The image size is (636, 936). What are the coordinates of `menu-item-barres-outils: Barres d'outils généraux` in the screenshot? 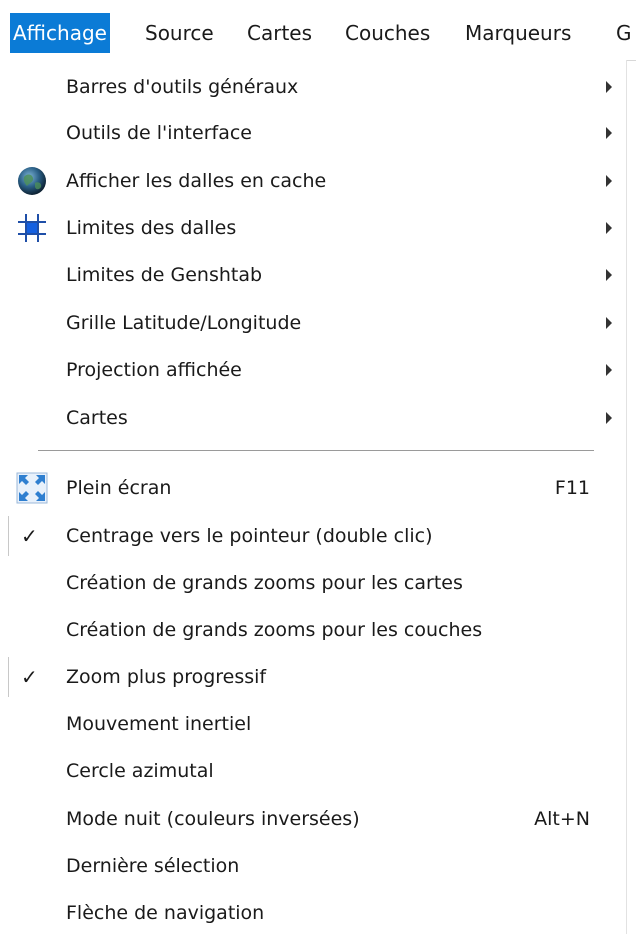 It's located at (313, 87).